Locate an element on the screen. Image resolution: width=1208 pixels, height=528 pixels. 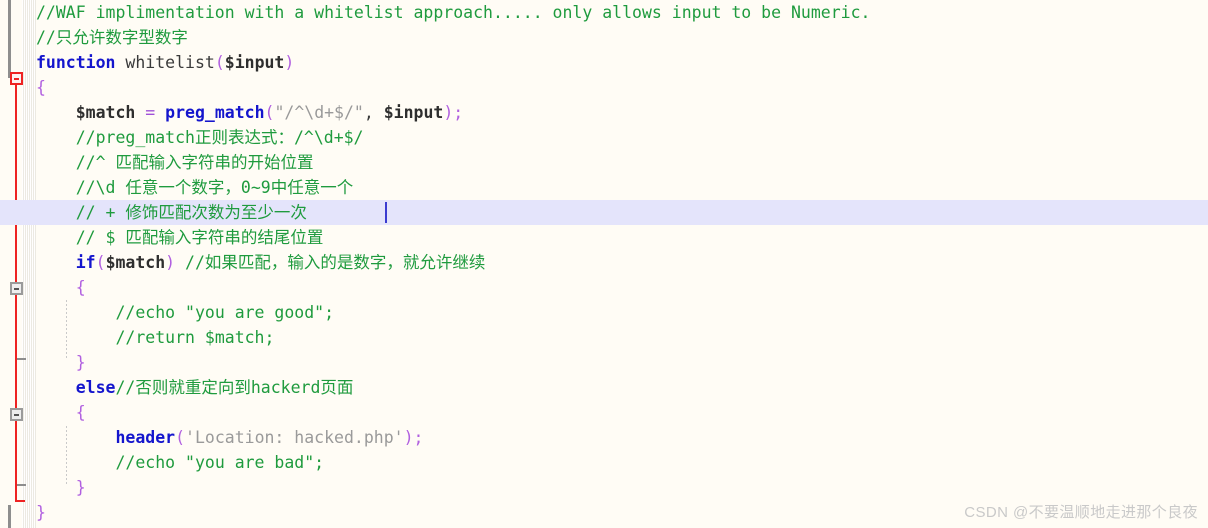
code-line-text: //return $match; is located at coordinates (155, 337).